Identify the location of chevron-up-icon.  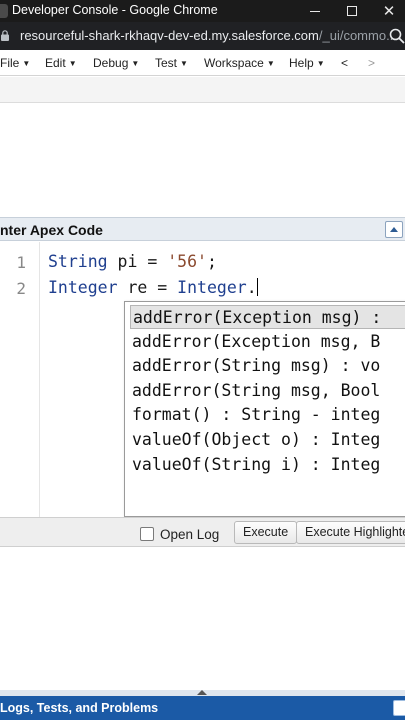
(394, 229).